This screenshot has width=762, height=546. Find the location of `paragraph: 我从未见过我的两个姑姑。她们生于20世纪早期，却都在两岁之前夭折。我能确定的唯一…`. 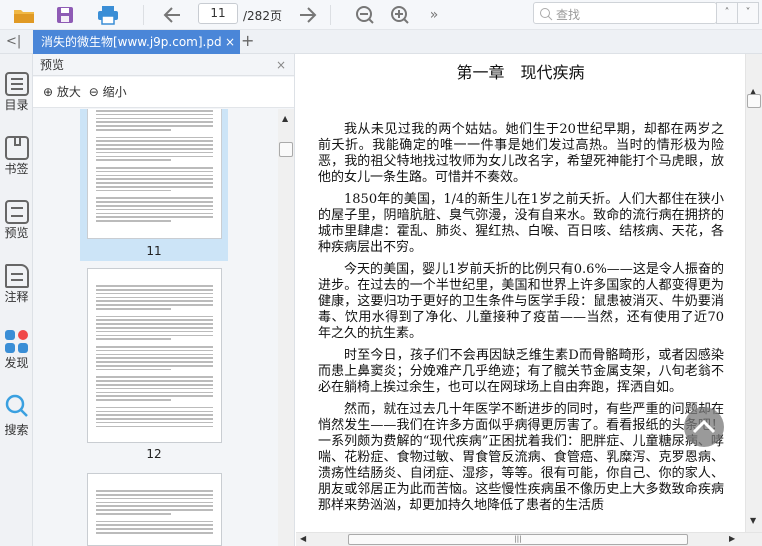

paragraph: 我从未见过我的两个姑姑。她们生于20世纪早期，却都在两岁之前夭折。我能确定的唯一… is located at coordinates (521, 153).